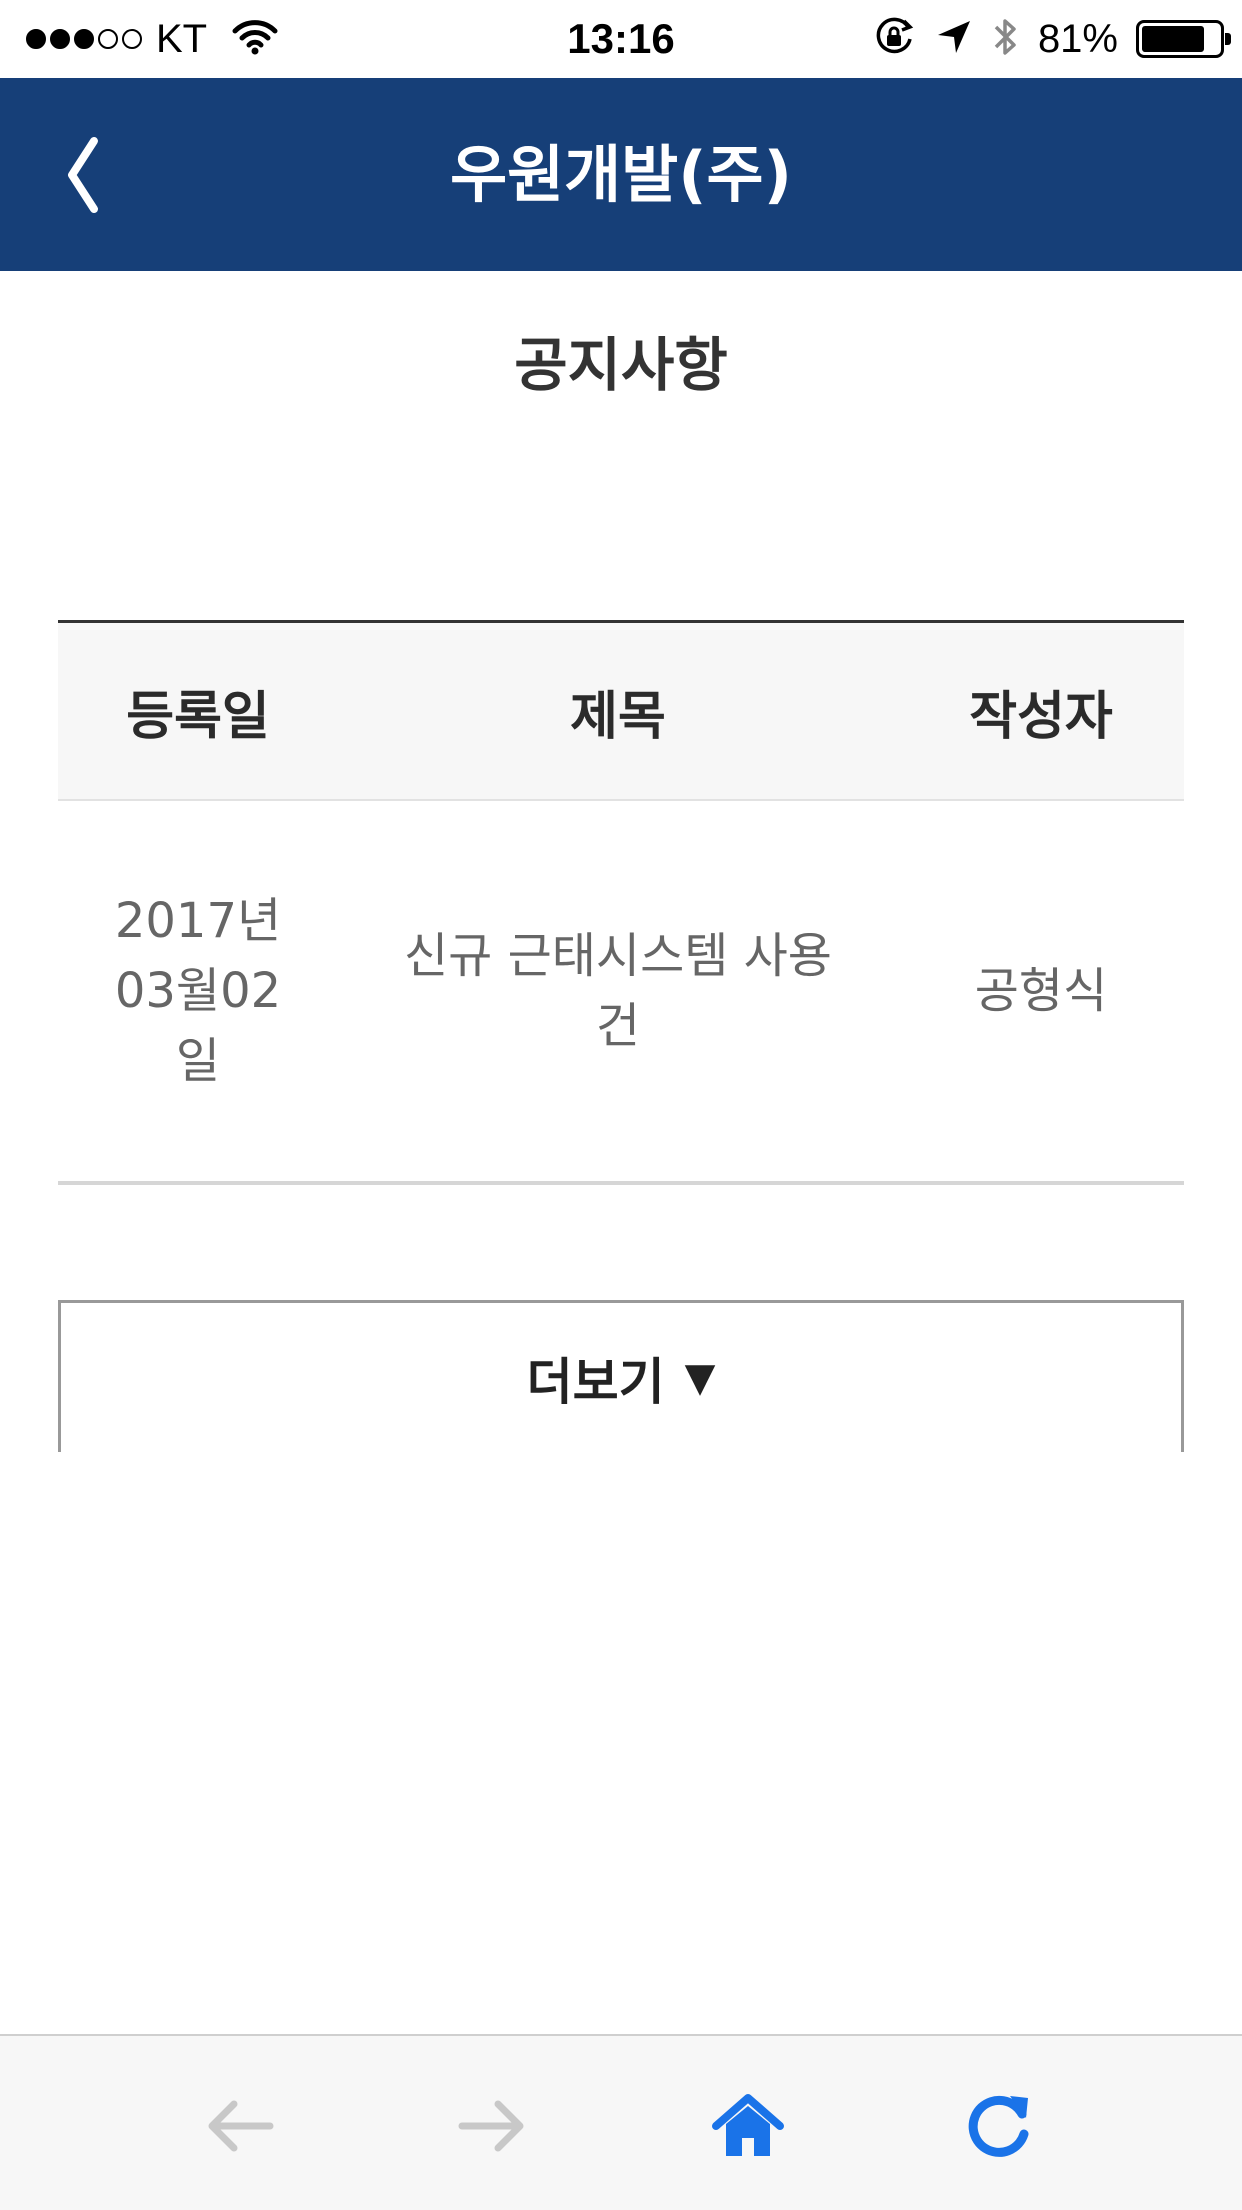  I want to click on status-bar: KT 13:16 81%, so click(621, 39).